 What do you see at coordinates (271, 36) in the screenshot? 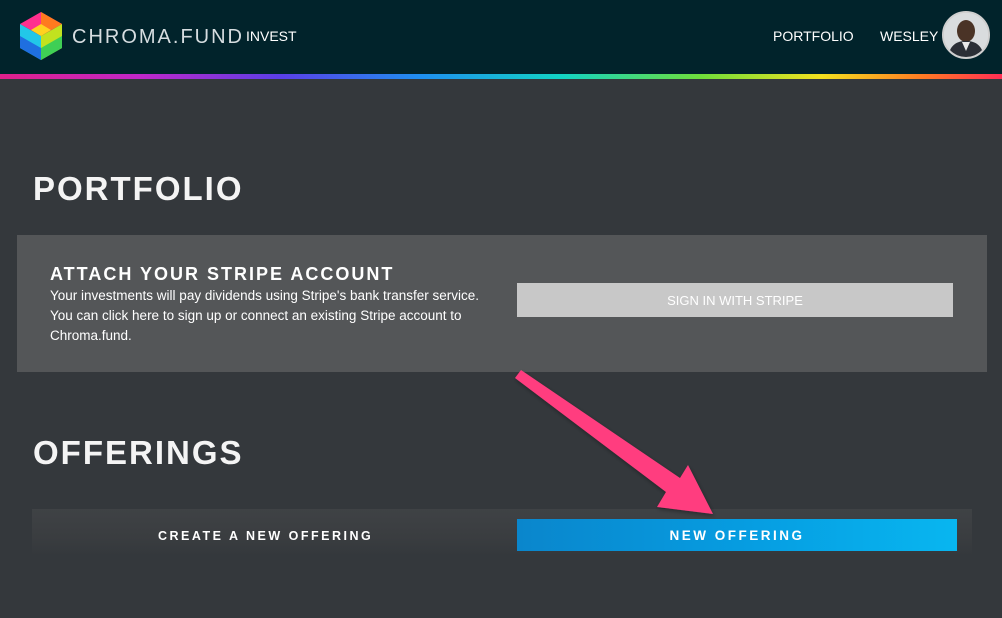
I see `nav-invest-link: INVEST` at bounding box center [271, 36].